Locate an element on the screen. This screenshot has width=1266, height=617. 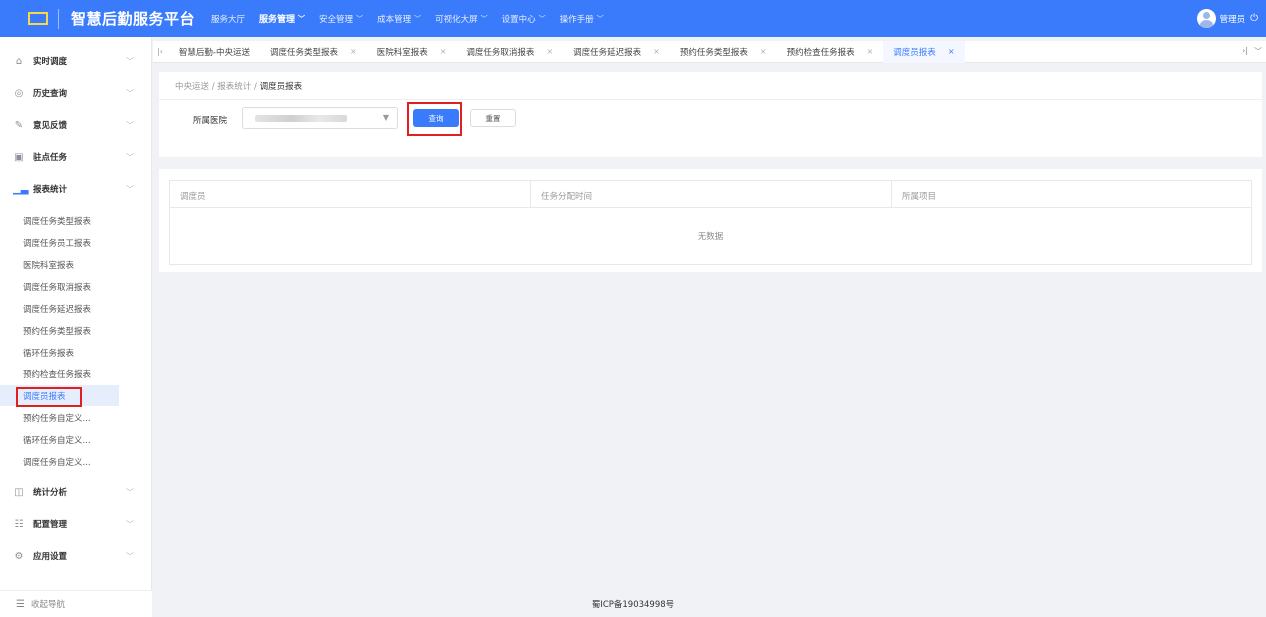
hospital-label: 所属医院 is located at coordinates (210, 121).